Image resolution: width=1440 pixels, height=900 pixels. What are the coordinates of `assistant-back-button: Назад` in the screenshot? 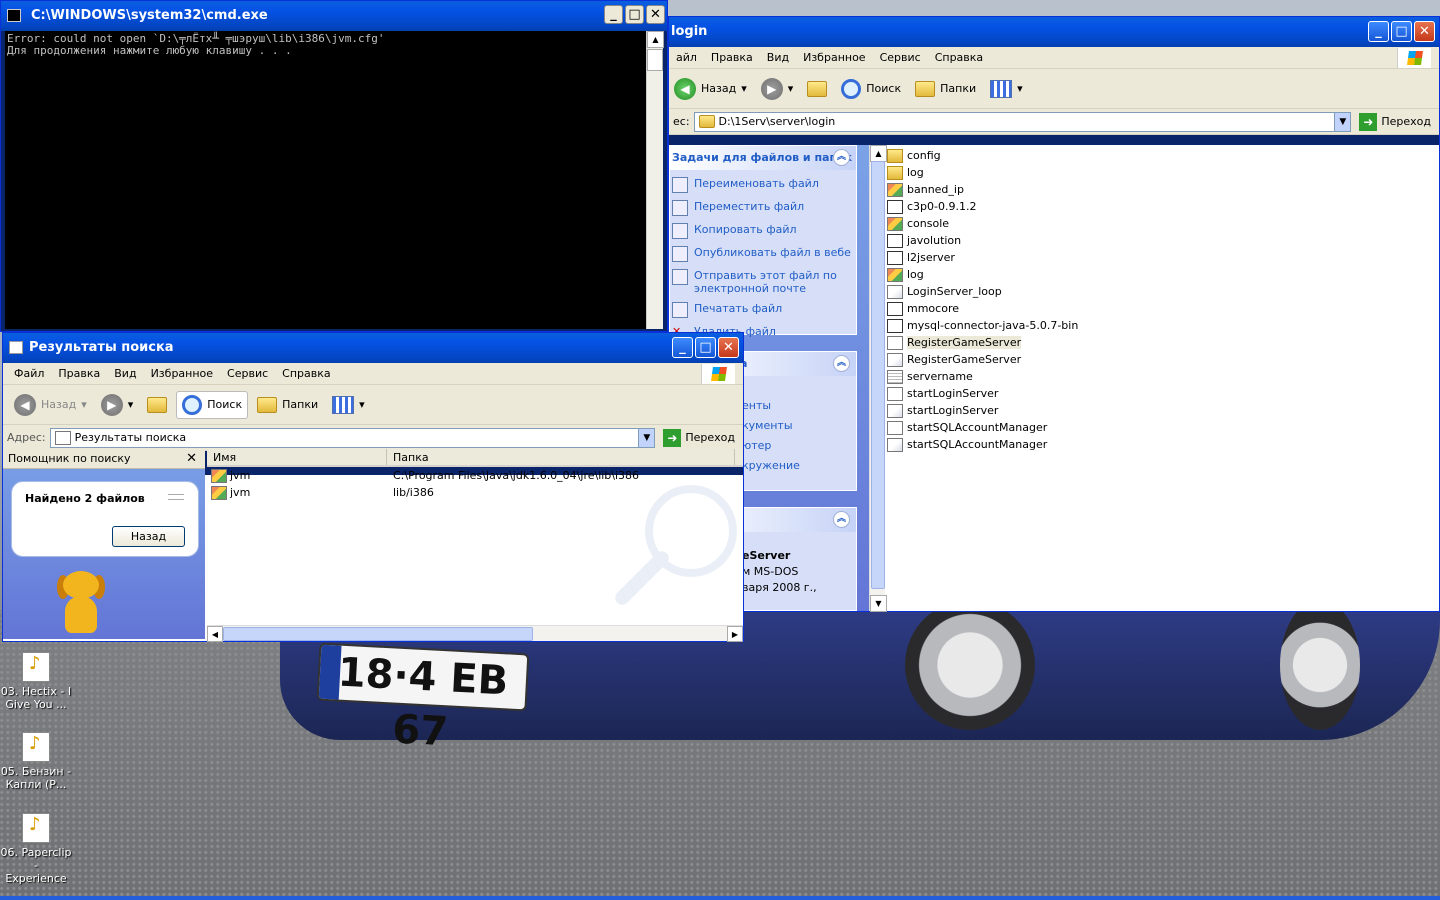 It's located at (148, 536).